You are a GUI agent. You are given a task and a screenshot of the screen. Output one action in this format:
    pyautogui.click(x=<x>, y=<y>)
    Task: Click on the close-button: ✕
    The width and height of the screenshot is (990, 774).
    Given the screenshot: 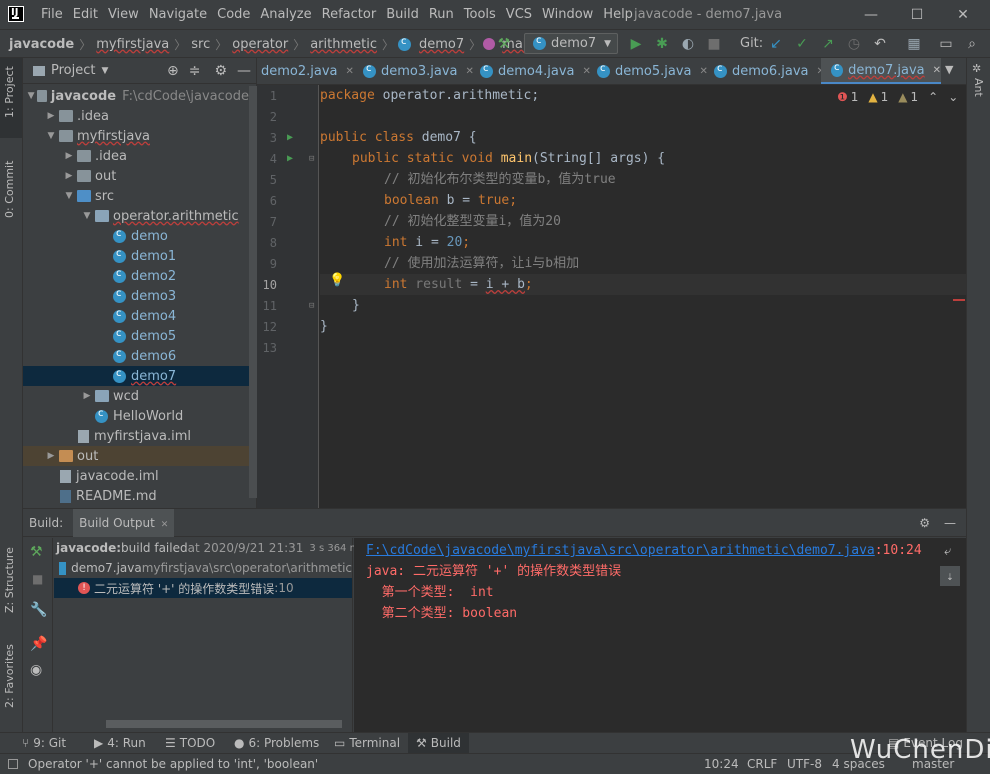 What is the action you would take?
    pyautogui.click(x=963, y=15)
    